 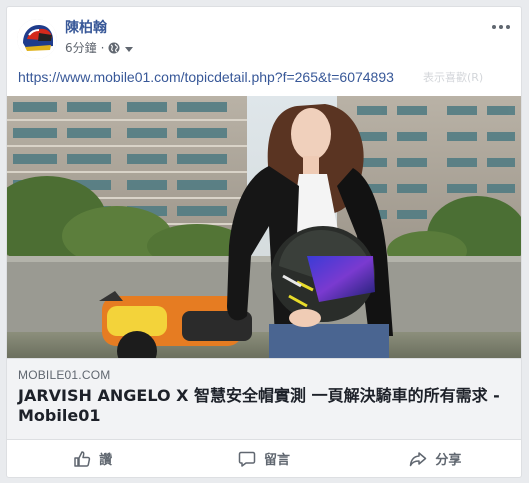 What do you see at coordinates (81, 48) in the screenshot?
I see `post-timestamp: 6分鐘` at bounding box center [81, 48].